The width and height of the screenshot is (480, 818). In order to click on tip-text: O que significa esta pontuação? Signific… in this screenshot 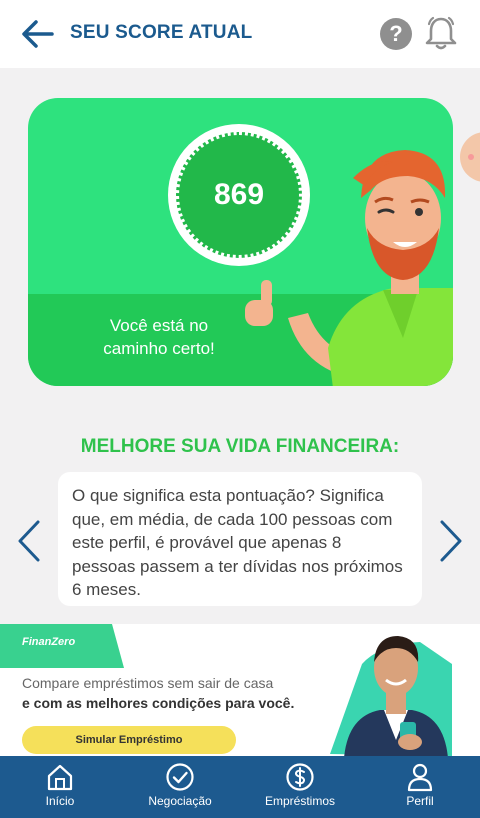, I will do `click(237, 542)`.